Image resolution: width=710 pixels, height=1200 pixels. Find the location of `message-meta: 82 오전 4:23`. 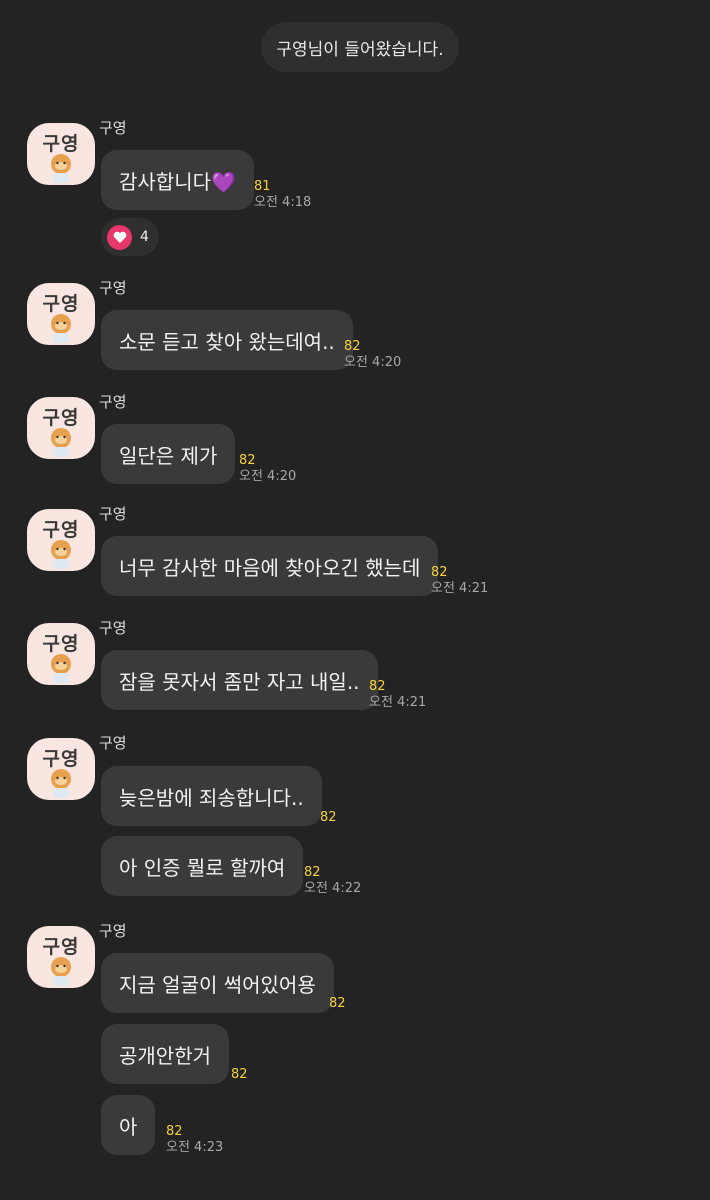

message-meta: 82 오전 4:23 is located at coordinates (194, 1140).